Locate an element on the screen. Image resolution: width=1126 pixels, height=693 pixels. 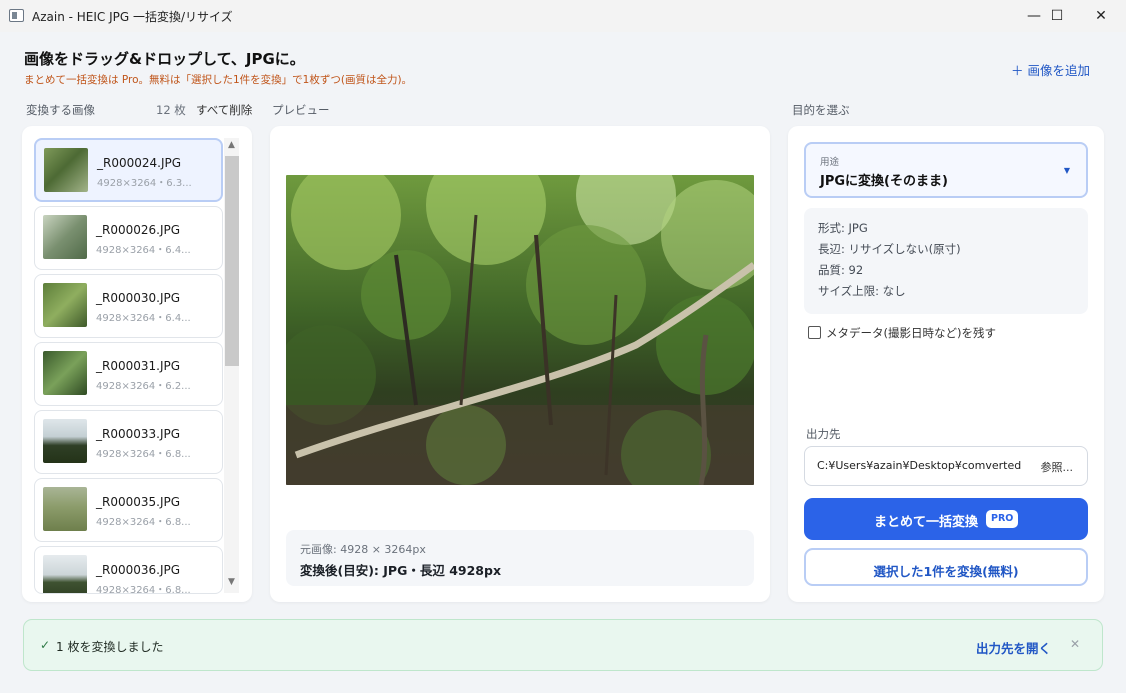
file-name: _R000024.JPG is located at coordinates (139, 163).